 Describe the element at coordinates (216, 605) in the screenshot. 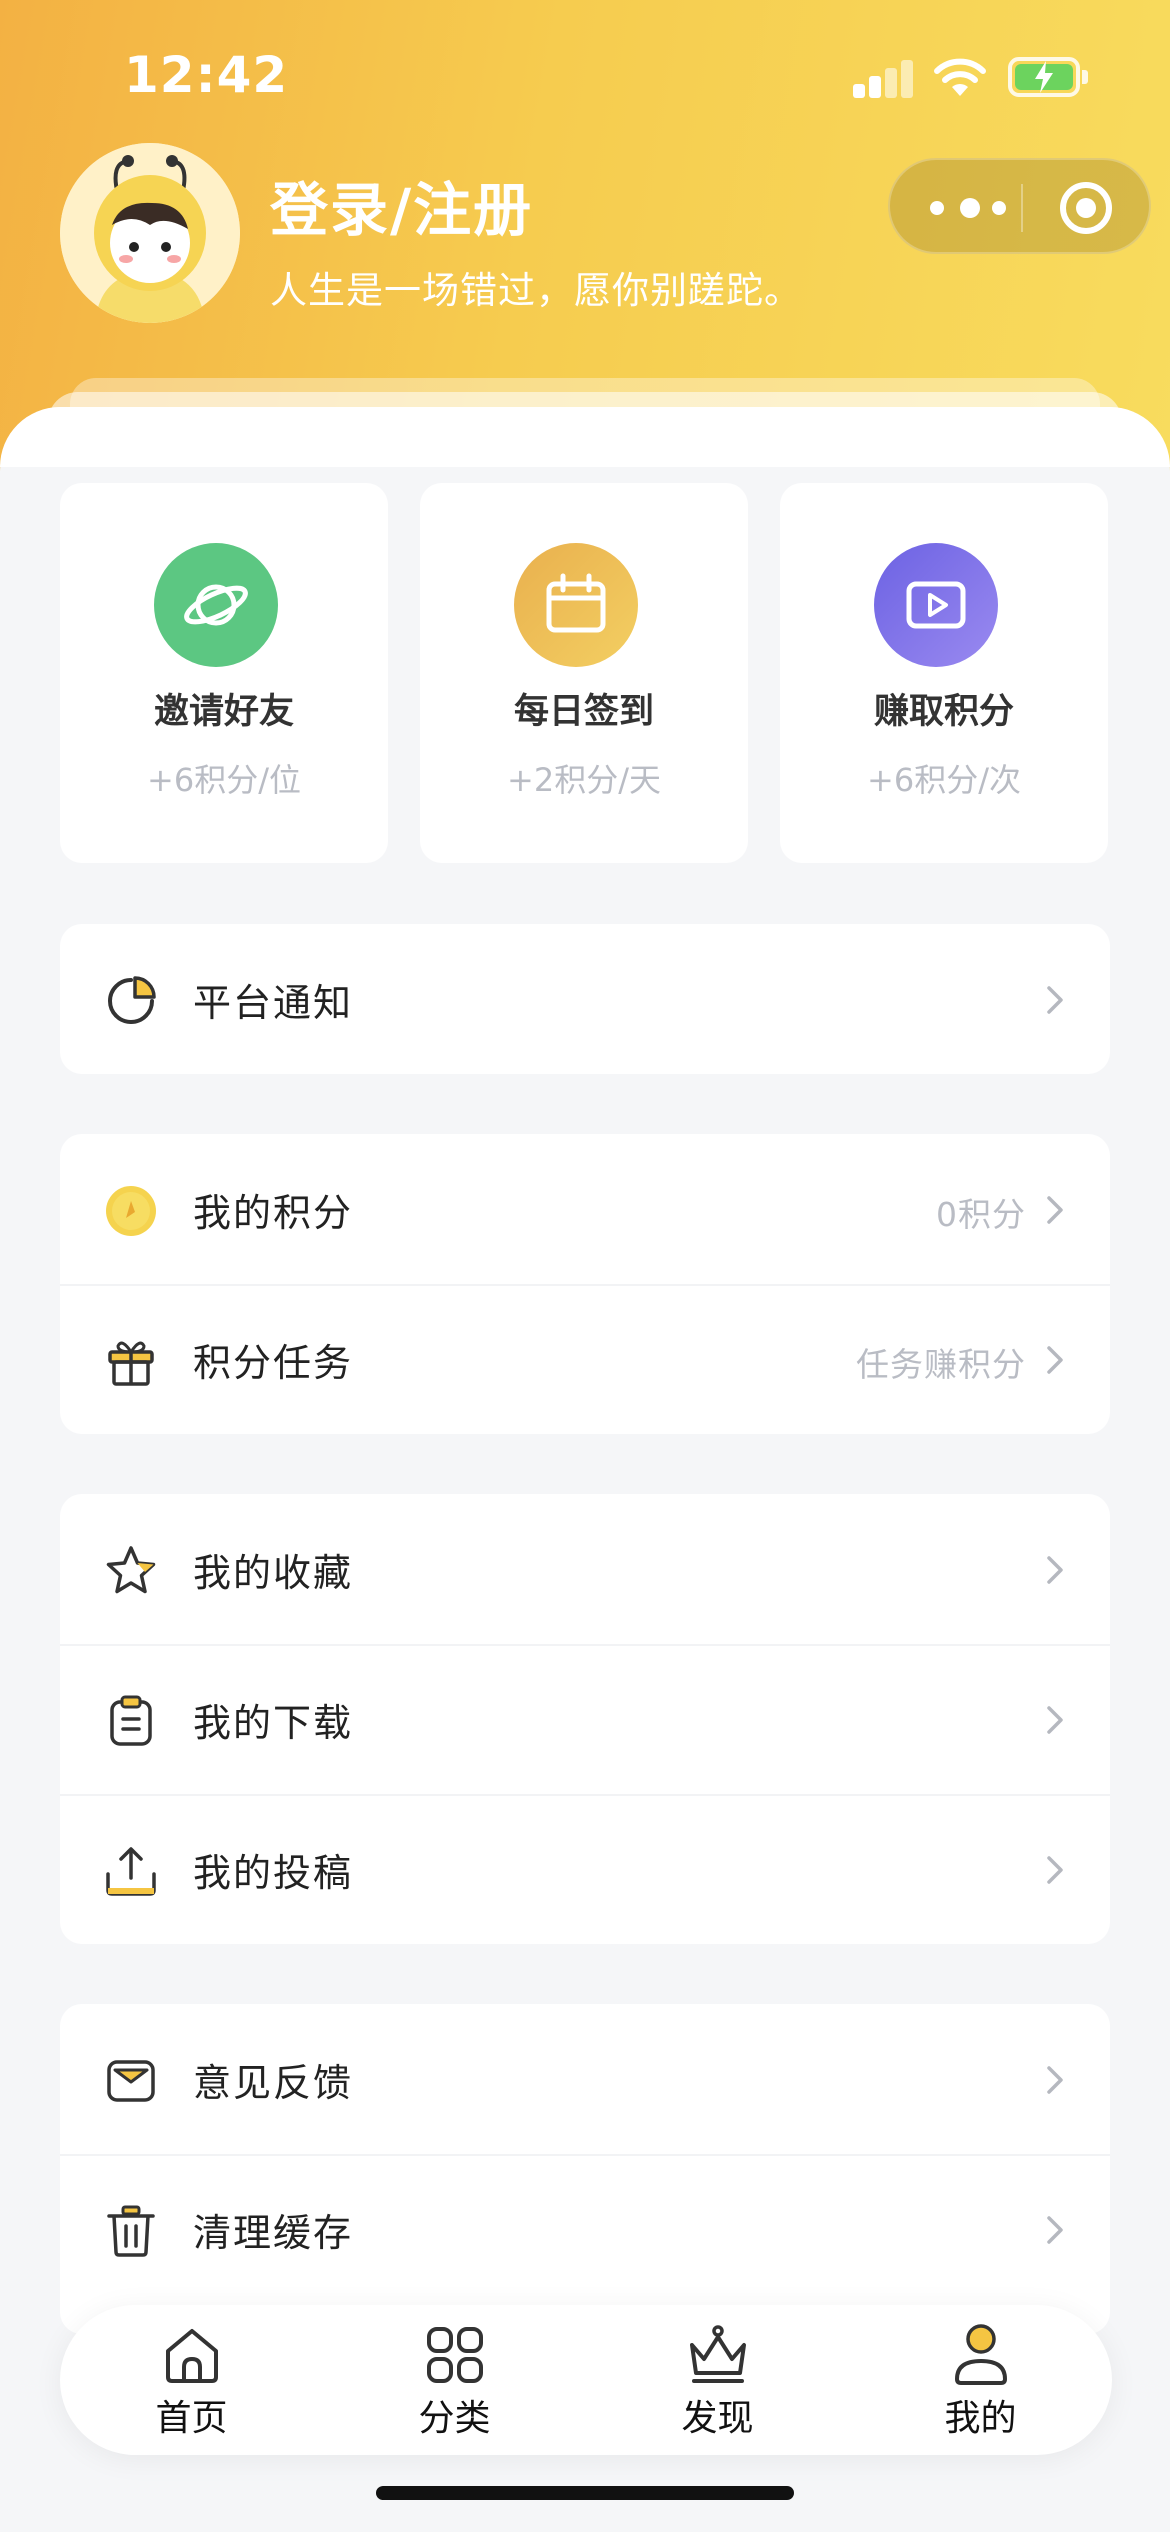

I see `planet-icon` at that location.